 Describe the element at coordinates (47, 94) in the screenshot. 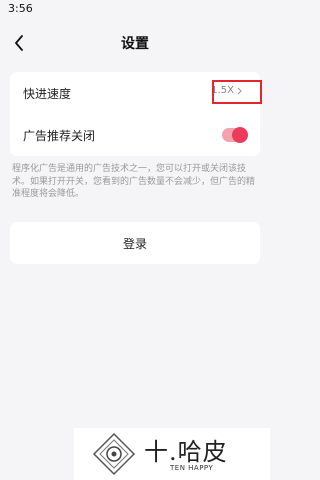

I see `speed-label: 快进速度` at that location.